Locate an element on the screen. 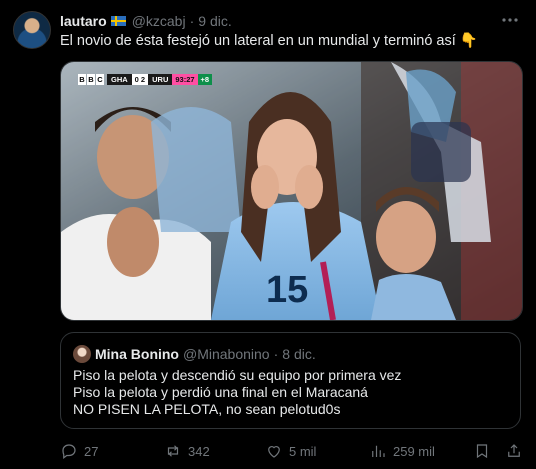 Image resolution: width=536 pixels, height=469 pixels. action-bar: 27 342 5 mil 259 mil is located at coordinates (290, 451).